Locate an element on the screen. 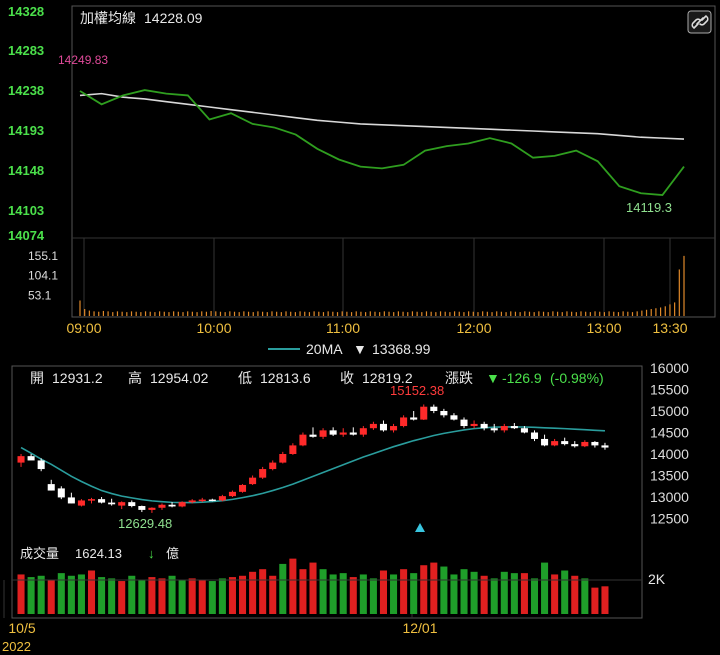 The image size is (720, 655). year-label: 2022 is located at coordinates (16, 646).